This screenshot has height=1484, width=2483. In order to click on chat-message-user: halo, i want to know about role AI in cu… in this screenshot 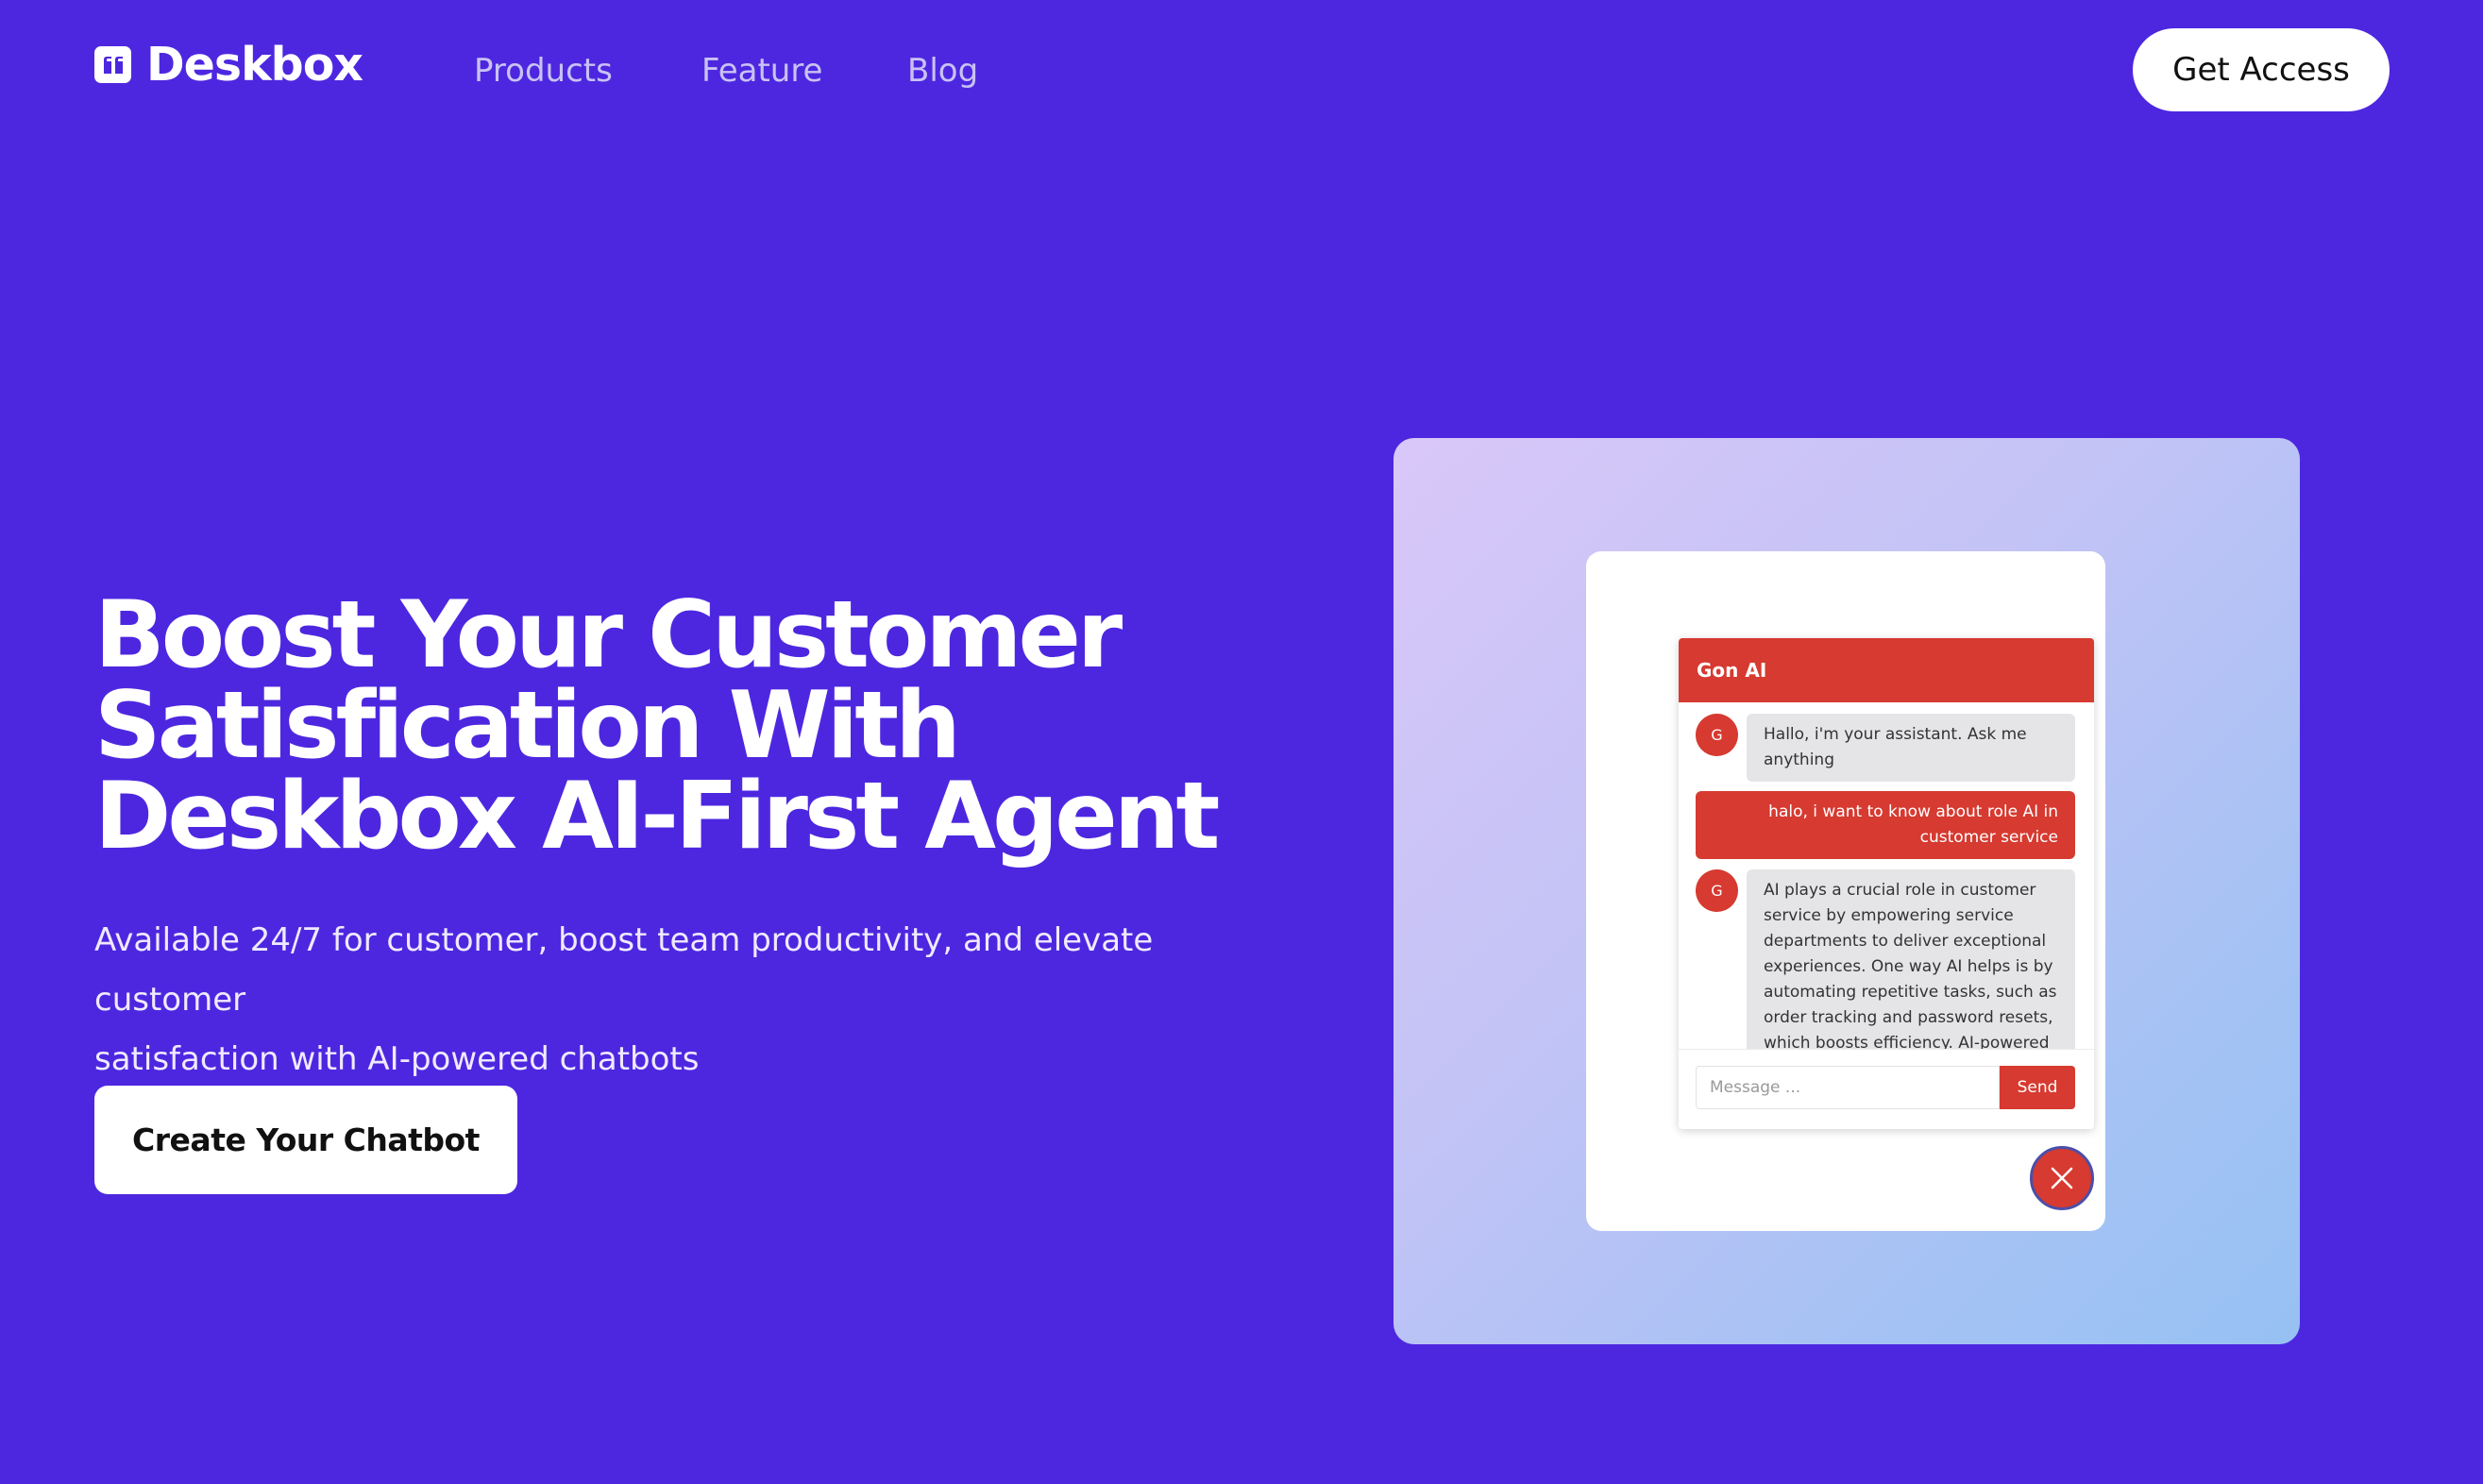, I will do `click(1886, 825)`.